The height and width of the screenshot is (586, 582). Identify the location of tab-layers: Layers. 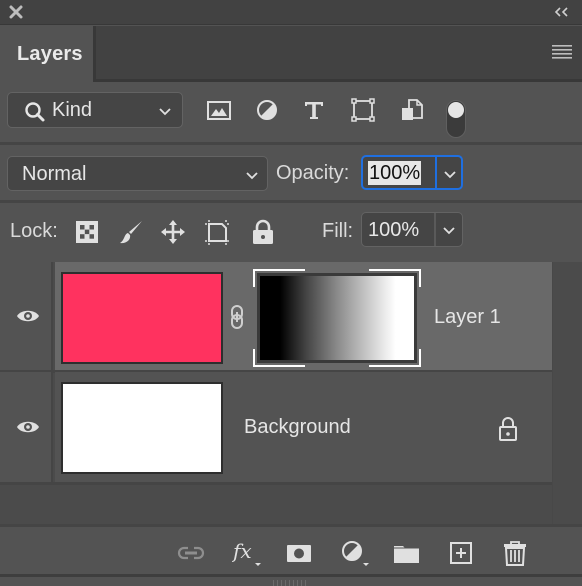
(46, 54).